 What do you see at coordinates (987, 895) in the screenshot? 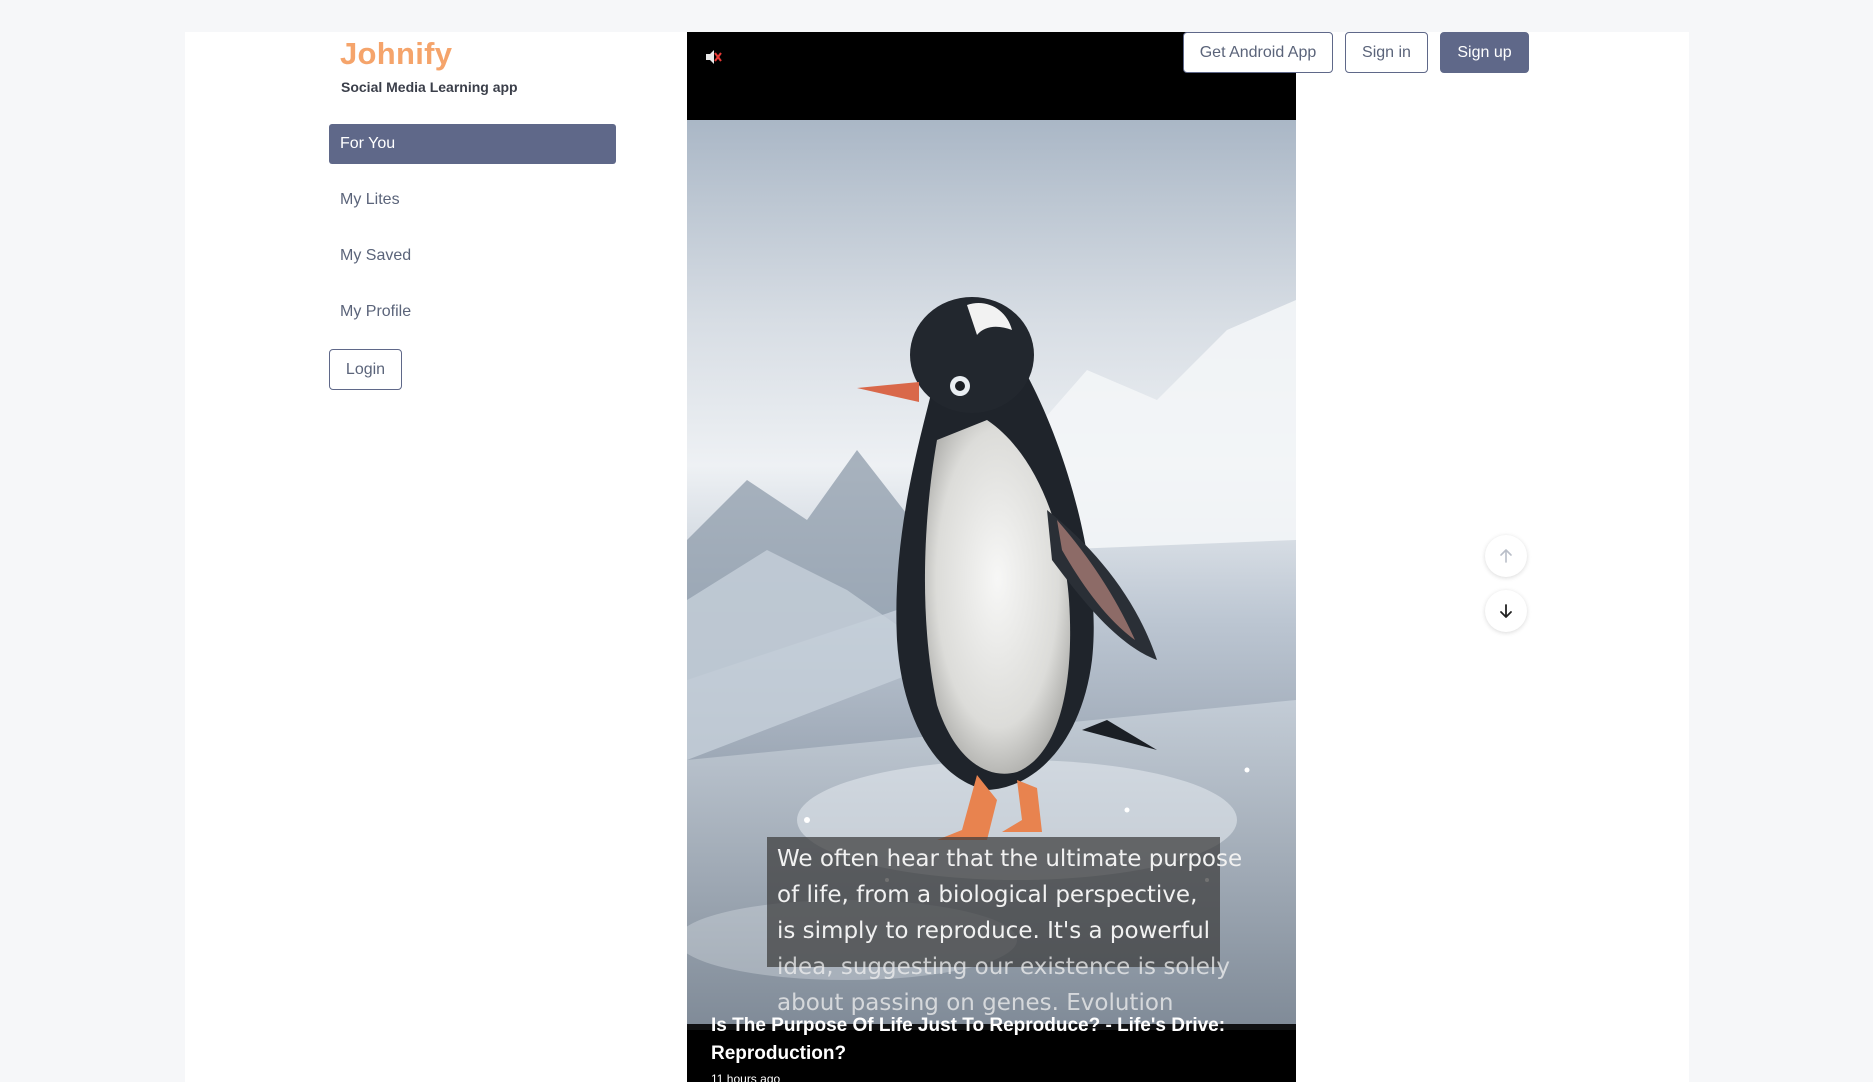
I see `caption-line: of life, from a biological perspective,` at bounding box center [987, 895].